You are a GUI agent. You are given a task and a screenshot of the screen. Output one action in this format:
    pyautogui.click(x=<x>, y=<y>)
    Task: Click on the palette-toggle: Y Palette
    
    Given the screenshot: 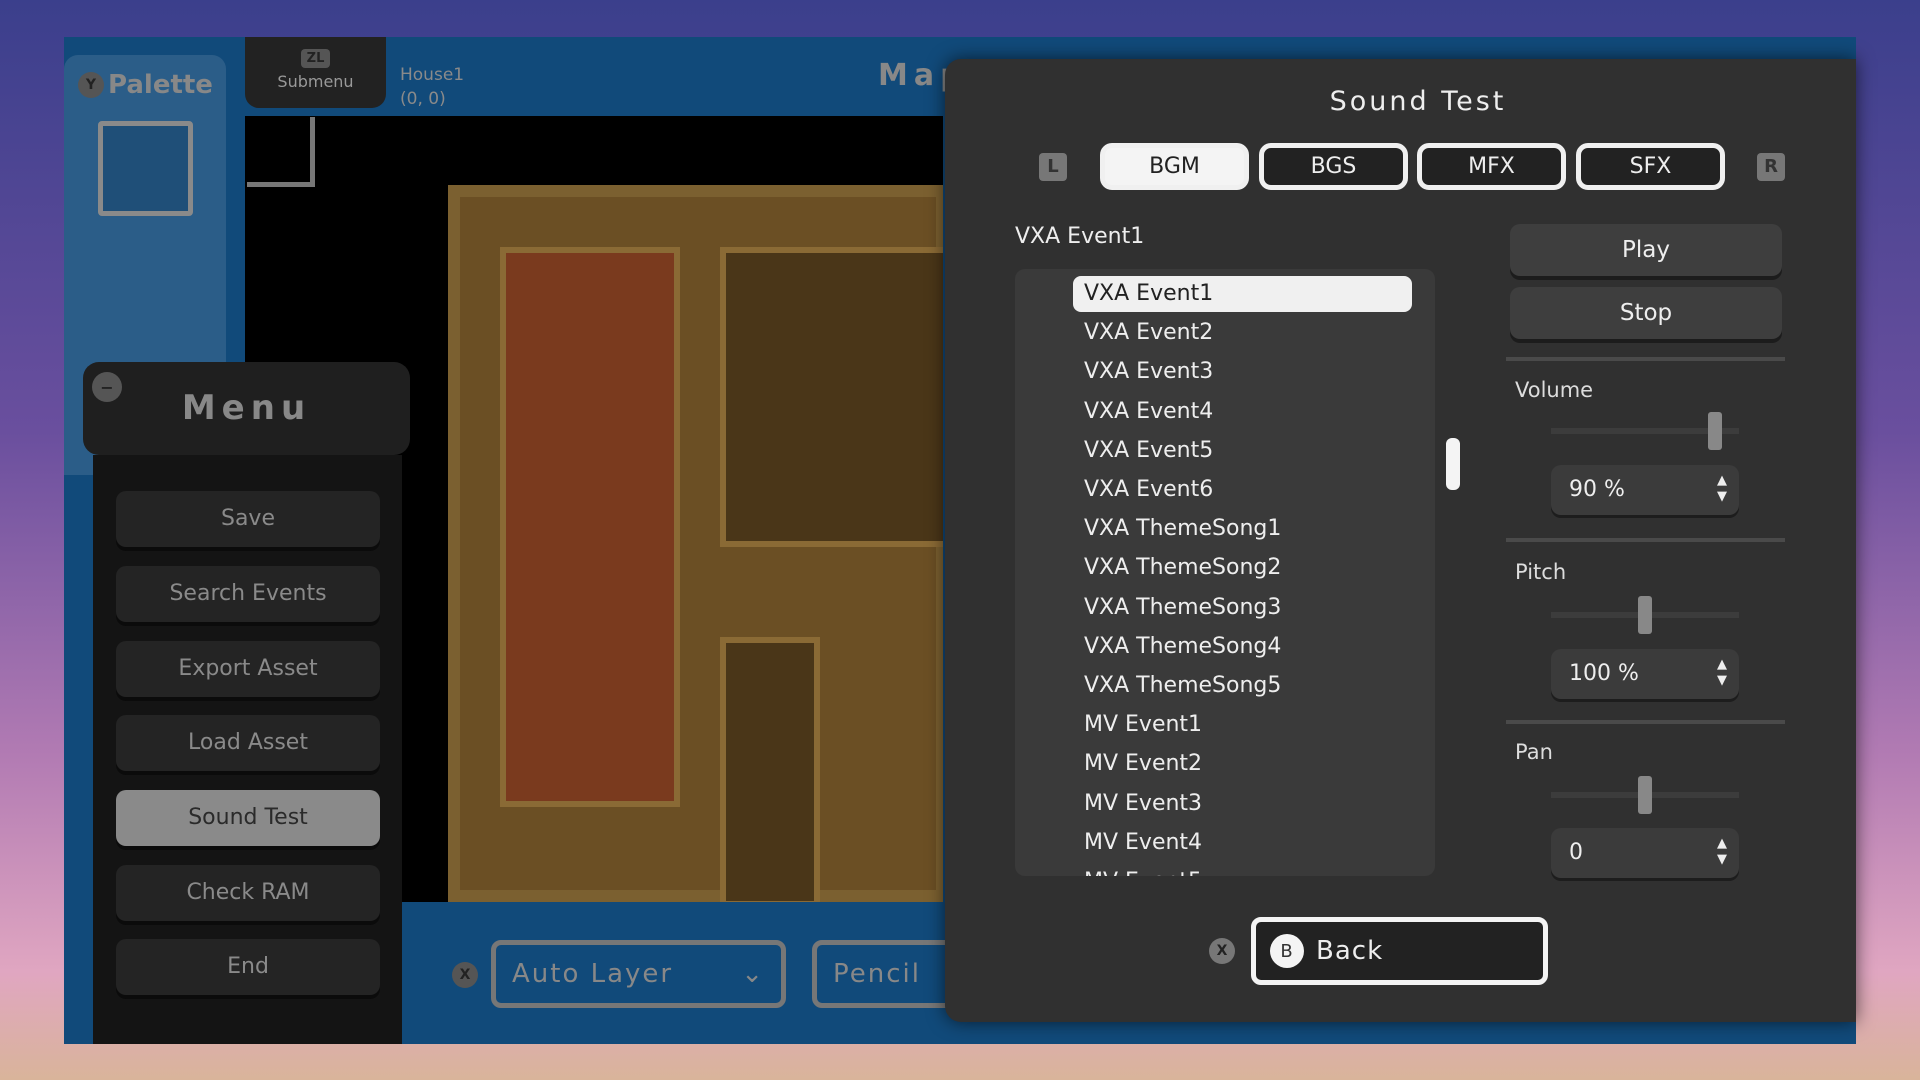 What is the action you would take?
    pyautogui.click(x=145, y=85)
    